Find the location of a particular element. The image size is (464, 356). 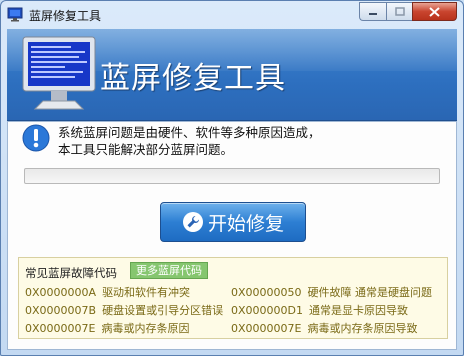

close-icon is located at coordinates (434, 11).